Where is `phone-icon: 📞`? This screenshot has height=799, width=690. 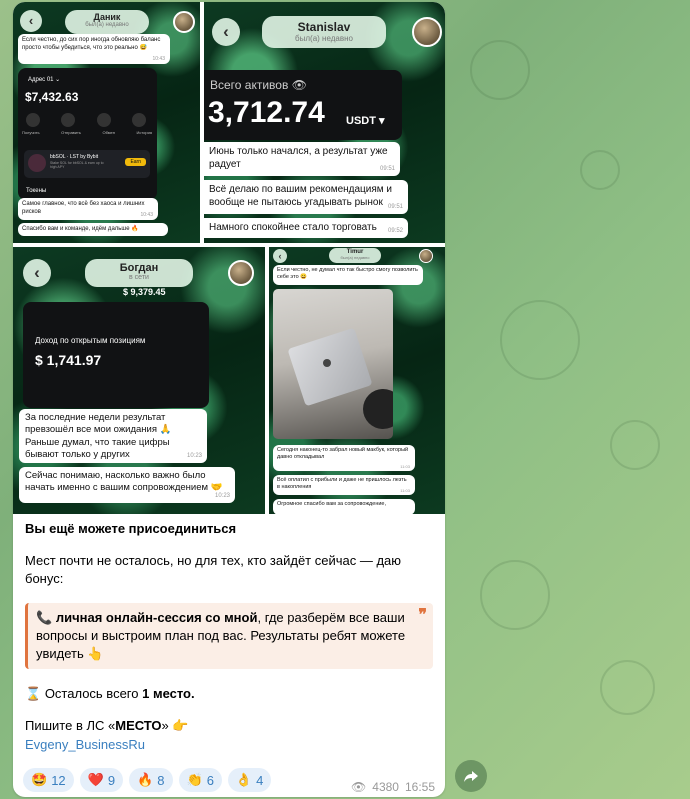
phone-icon: 📞 is located at coordinates (44, 617).